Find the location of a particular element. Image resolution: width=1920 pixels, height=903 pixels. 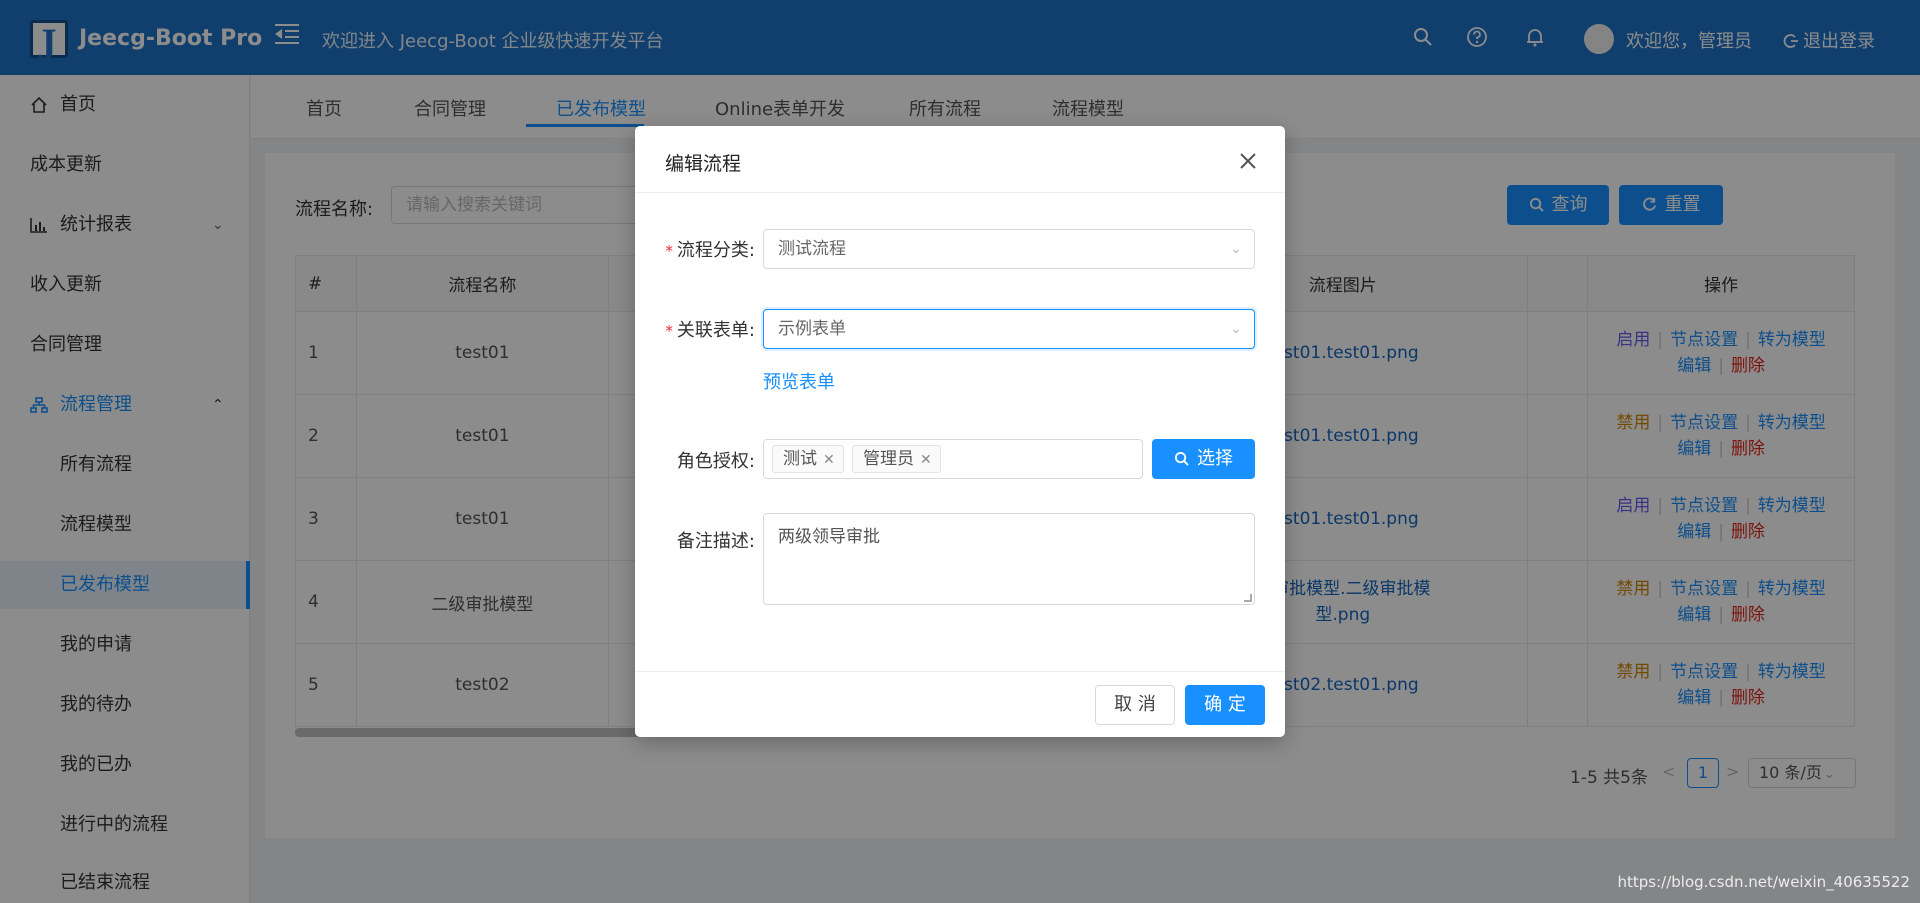

role-tag-label: 管理员 is located at coordinates (888, 459).